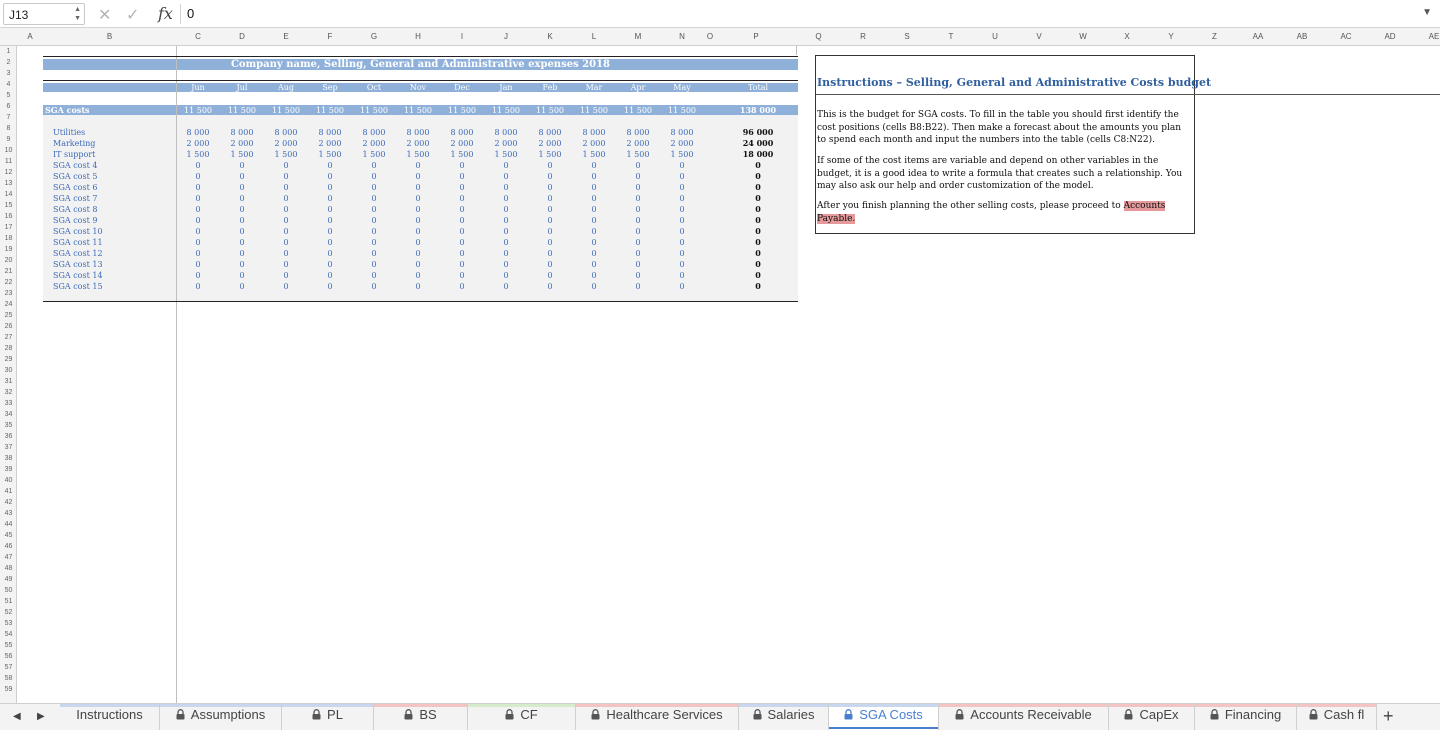 This screenshot has height=730, width=1440. I want to click on chevron-down-icon: ▼, so click(1427, 12).